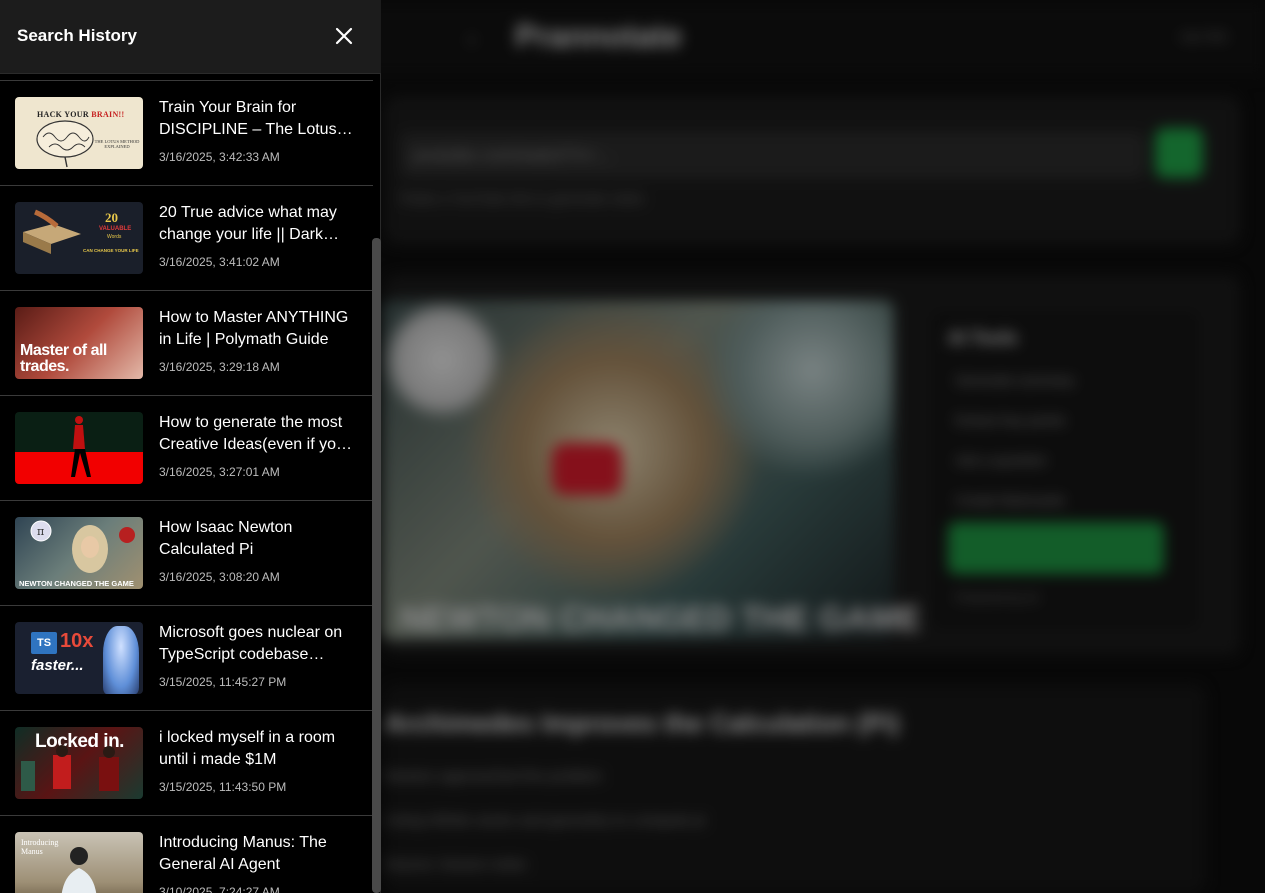  I want to click on history-item-date: 3/15/2025, 11:45:27 PM, so click(223, 682).